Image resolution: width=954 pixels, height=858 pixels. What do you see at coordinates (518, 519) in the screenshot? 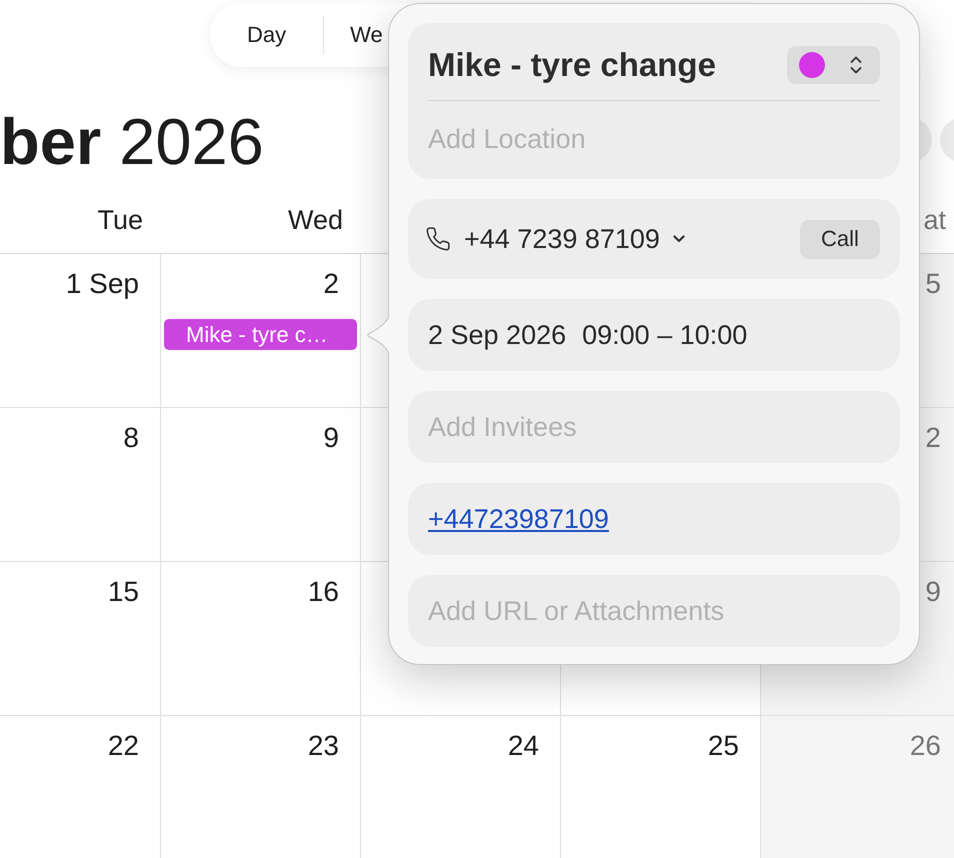
I see `phone-link: +44723987109` at bounding box center [518, 519].